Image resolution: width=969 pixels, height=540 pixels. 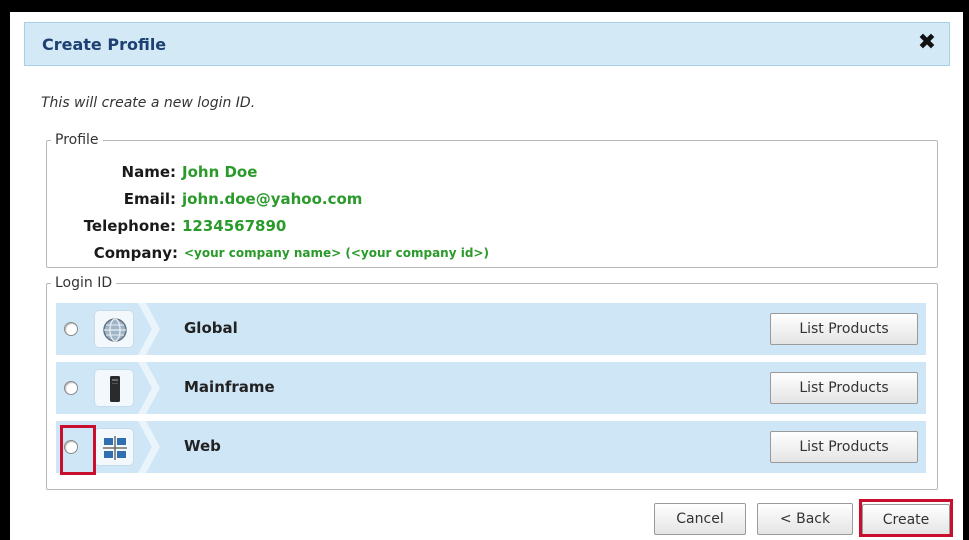 I want to click on profile-telephone-label: Telephone:, so click(x=129, y=226).